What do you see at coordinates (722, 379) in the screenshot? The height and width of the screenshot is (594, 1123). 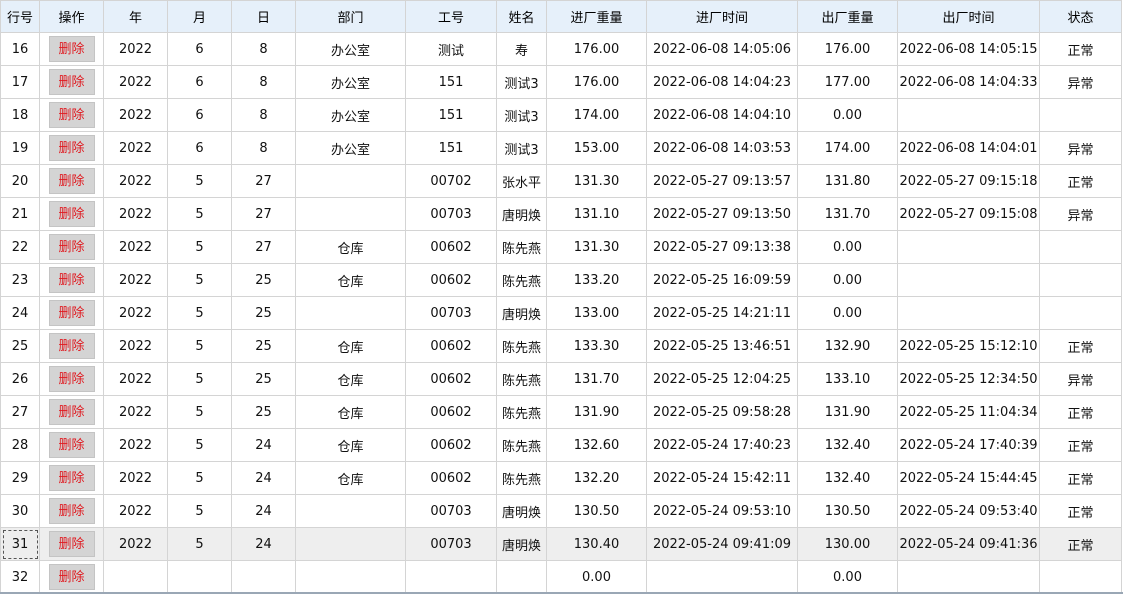 I see `in-time-cell: 2022-05-25 12:04:25` at bounding box center [722, 379].